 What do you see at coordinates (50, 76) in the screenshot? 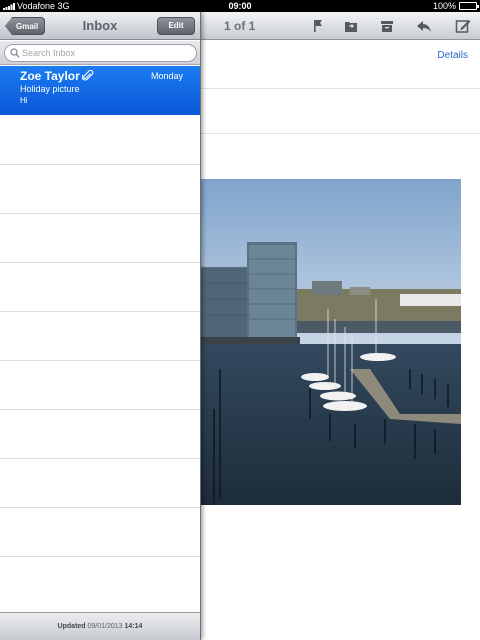
I see `message-sender: Zoe Taylor` at bounding box center [50, 76].